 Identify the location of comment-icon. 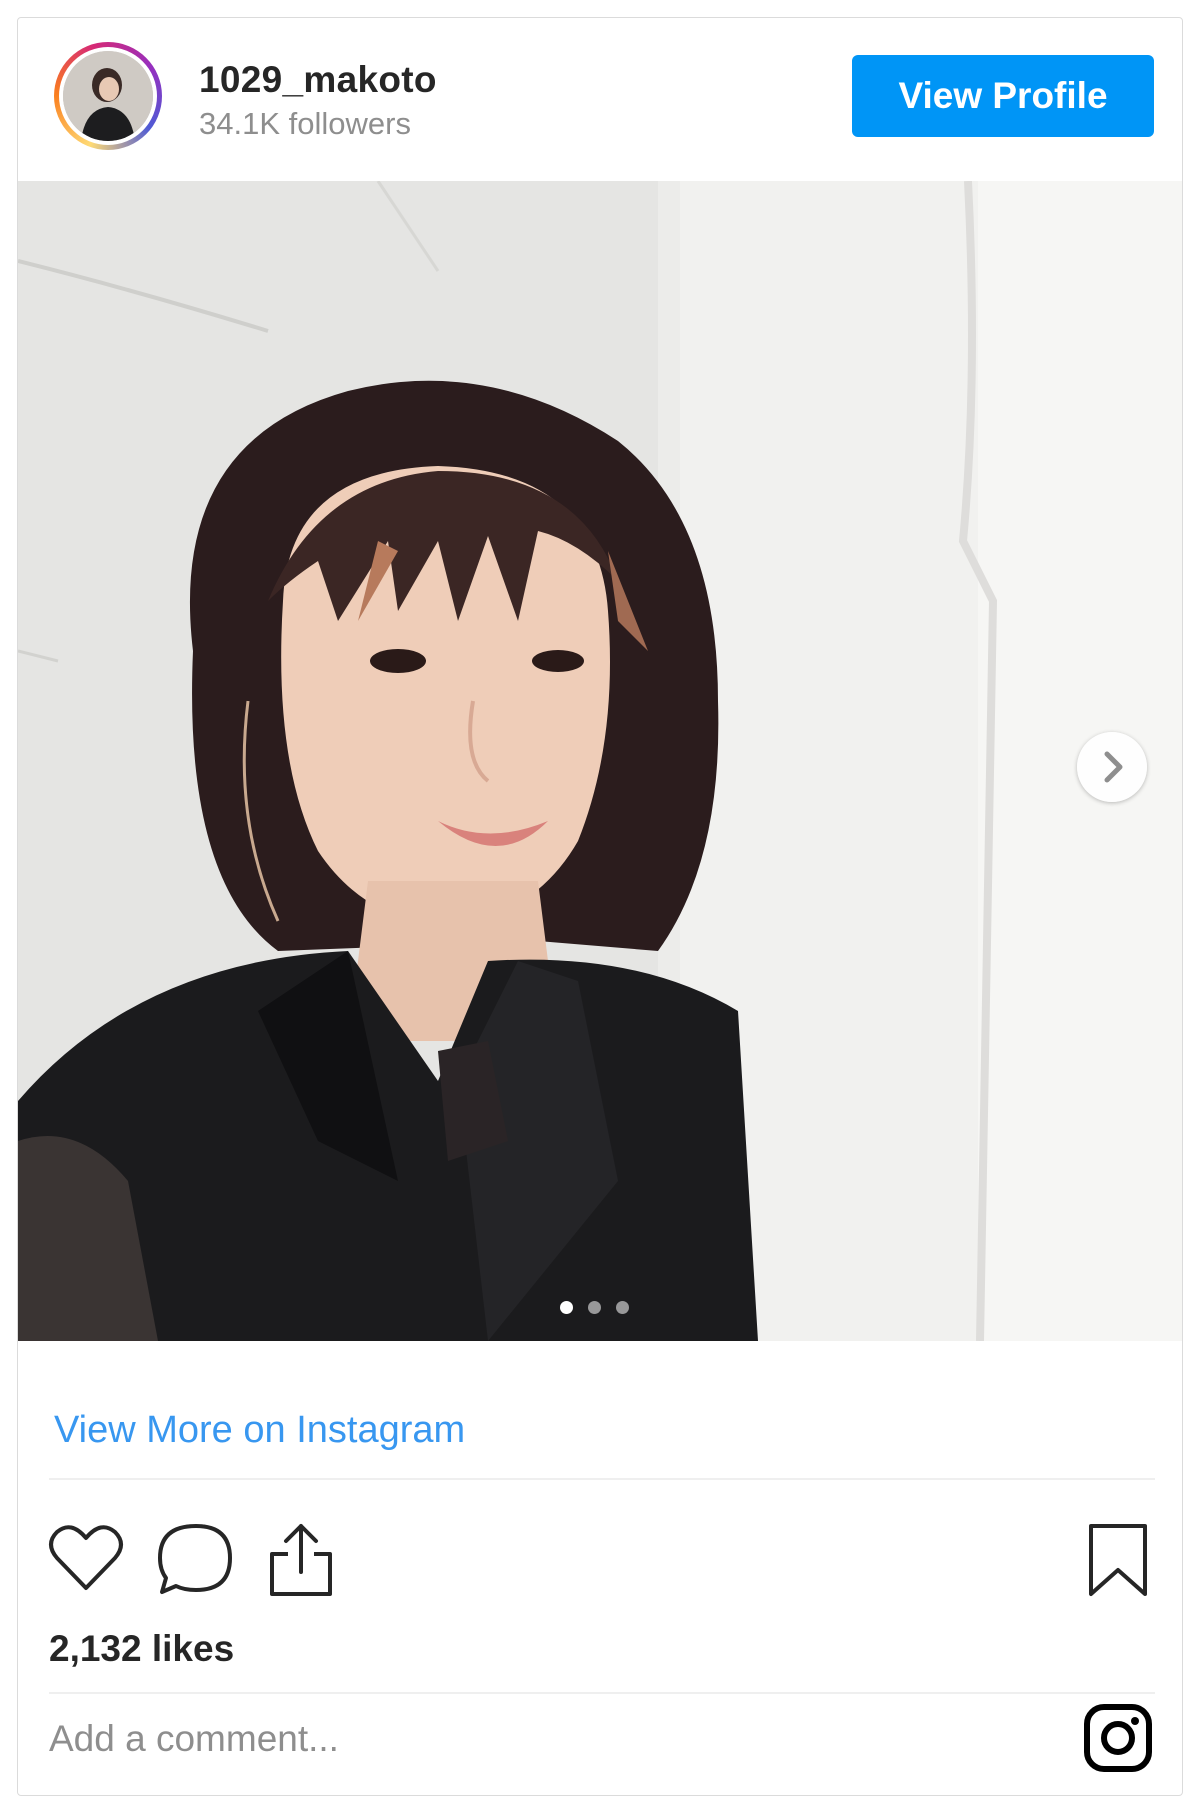
(196, 1559).